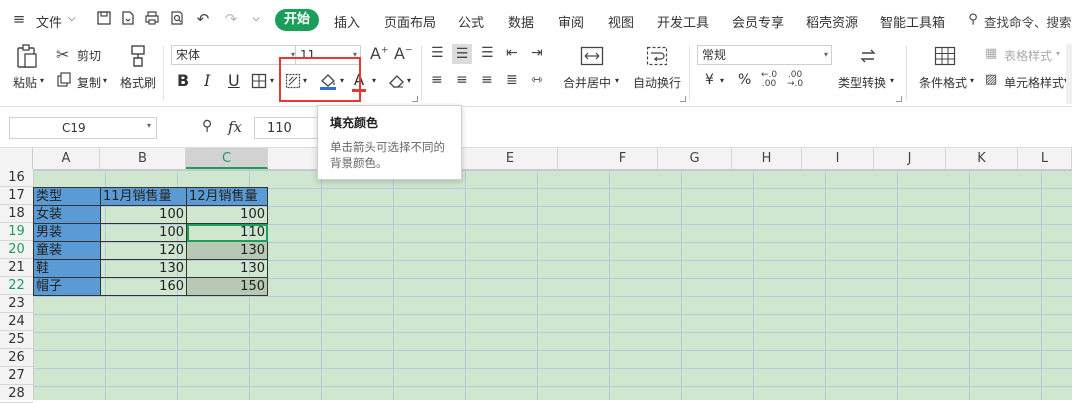  Describe the element at coordinates (19, 19) in the screenshot. I see `hamburger-menu-icon: ≡` at that location.